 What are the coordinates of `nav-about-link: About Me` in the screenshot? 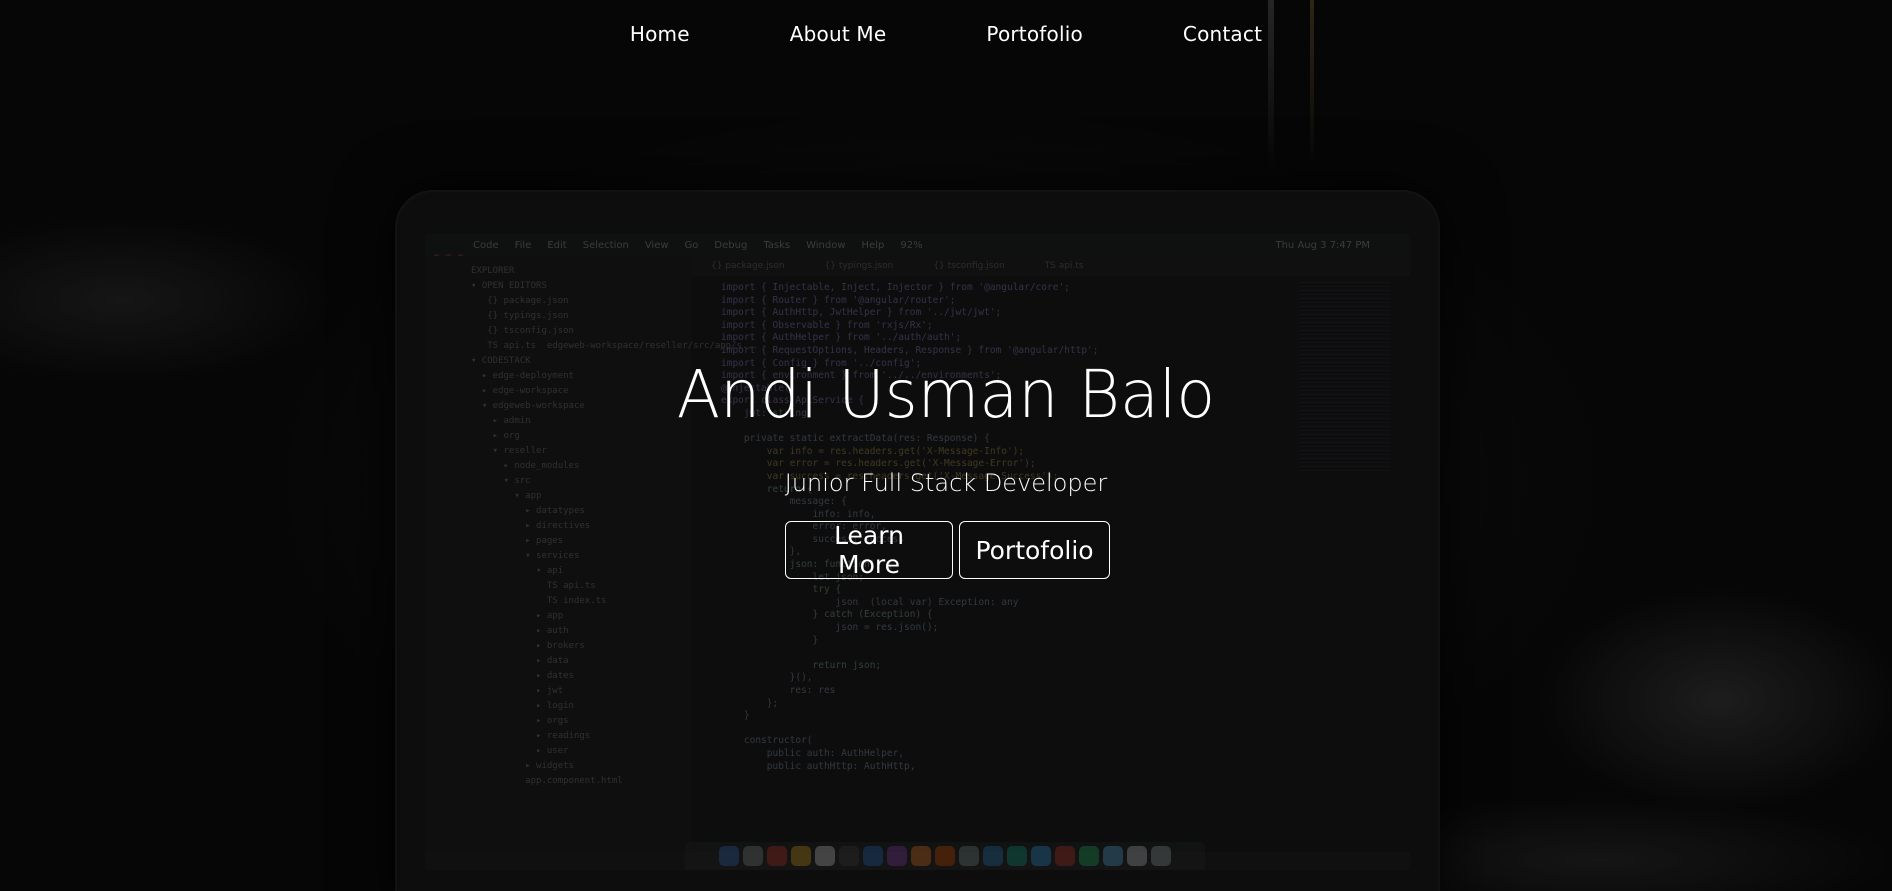 It's located at (838, 34).